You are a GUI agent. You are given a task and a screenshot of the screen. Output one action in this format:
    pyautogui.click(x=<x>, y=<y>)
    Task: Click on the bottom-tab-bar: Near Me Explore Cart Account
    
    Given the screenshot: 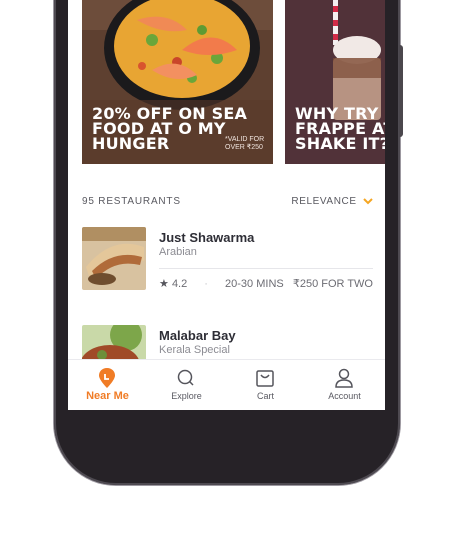 What is the action you would take?
    pyautogui.click(x=226, y=384)
    